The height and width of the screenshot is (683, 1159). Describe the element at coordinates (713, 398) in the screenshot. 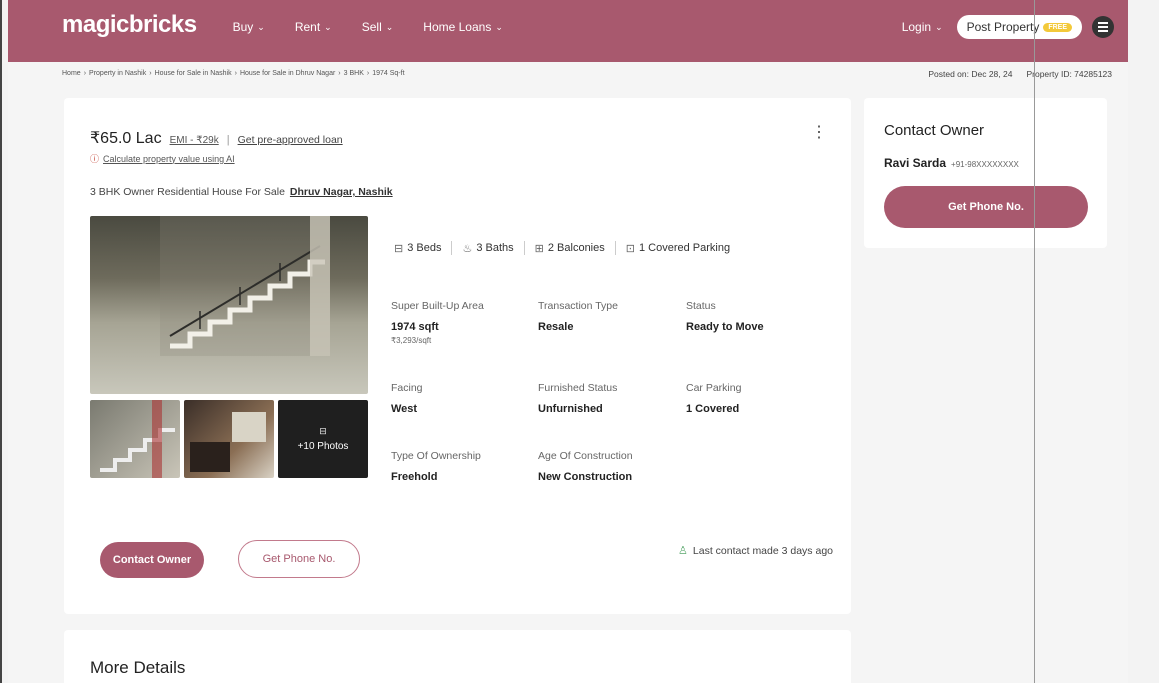

I see `spec-car-parking: Car Parking 1 Covered` at that location.